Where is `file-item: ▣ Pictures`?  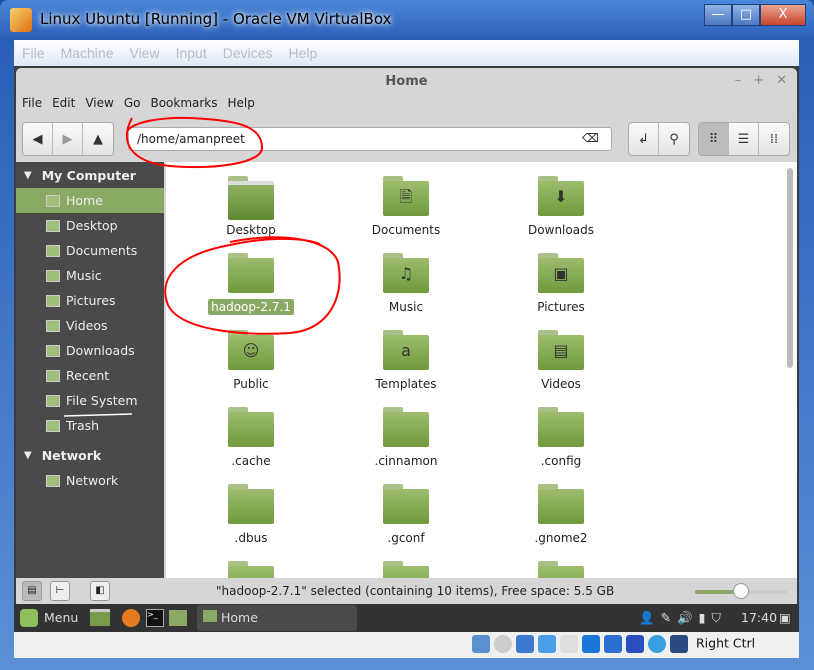
file-item: ▣ Pictures is located at coordinates (561, 284).